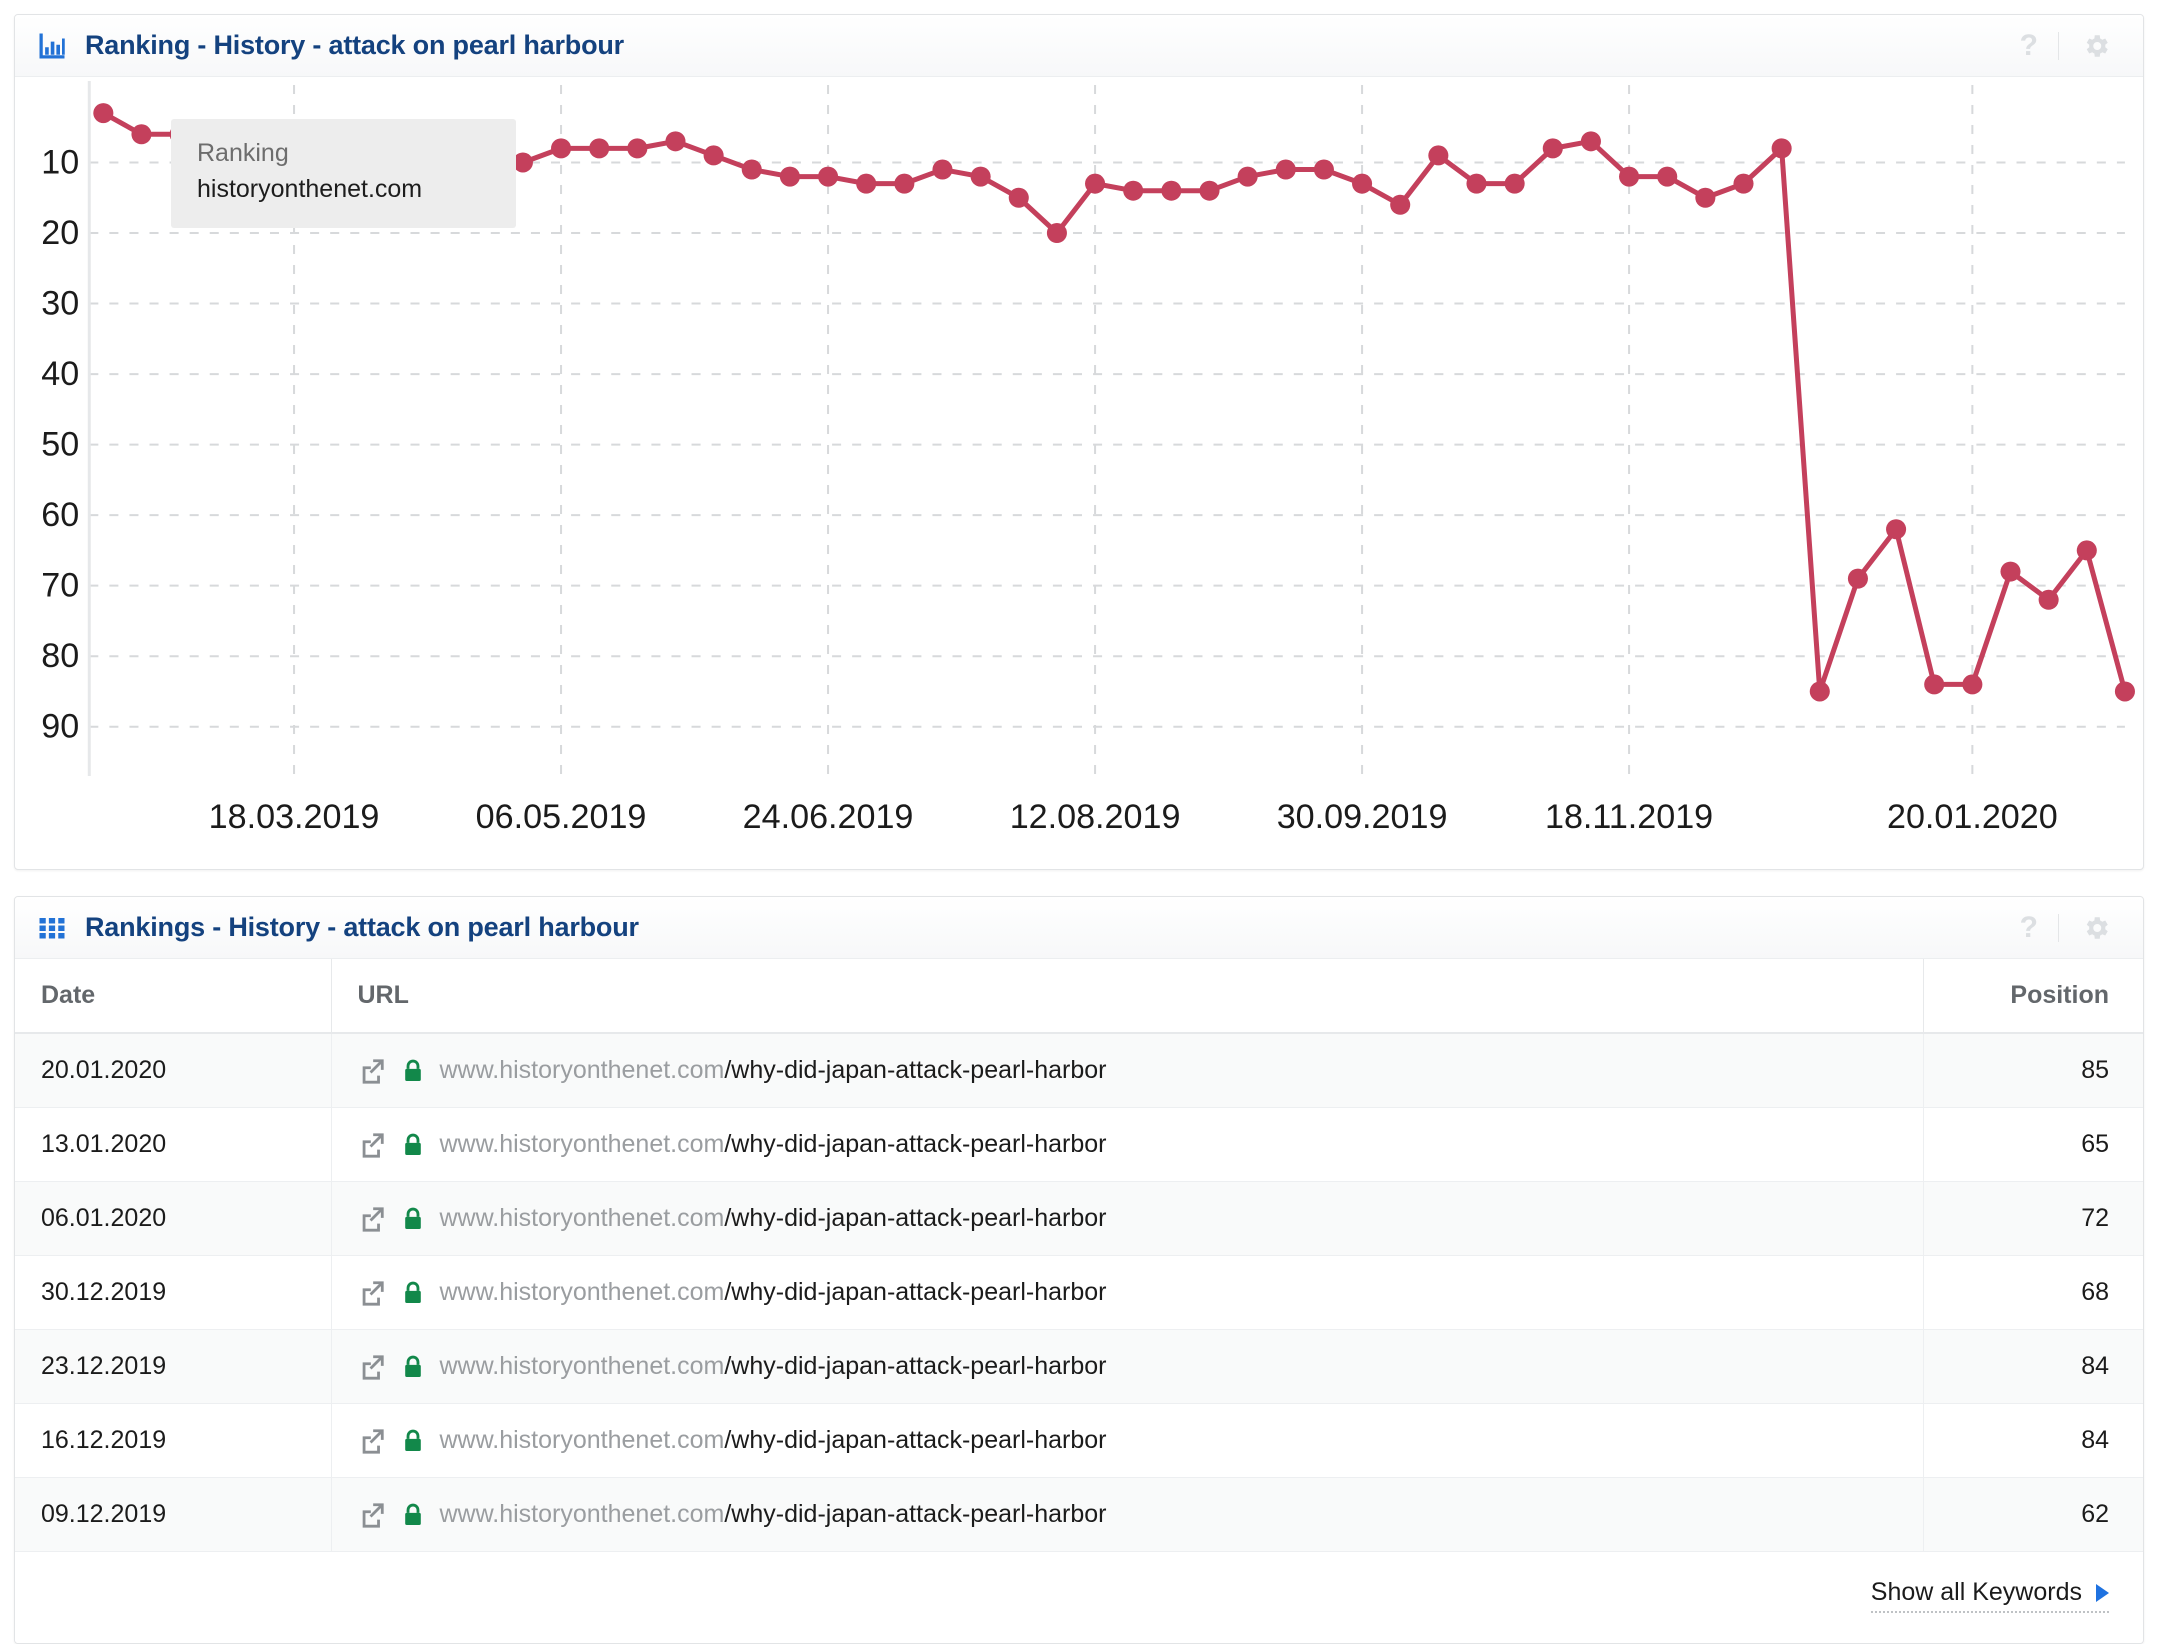  I want to click on cell-date: 09.12.2019, so click(173, 1514).